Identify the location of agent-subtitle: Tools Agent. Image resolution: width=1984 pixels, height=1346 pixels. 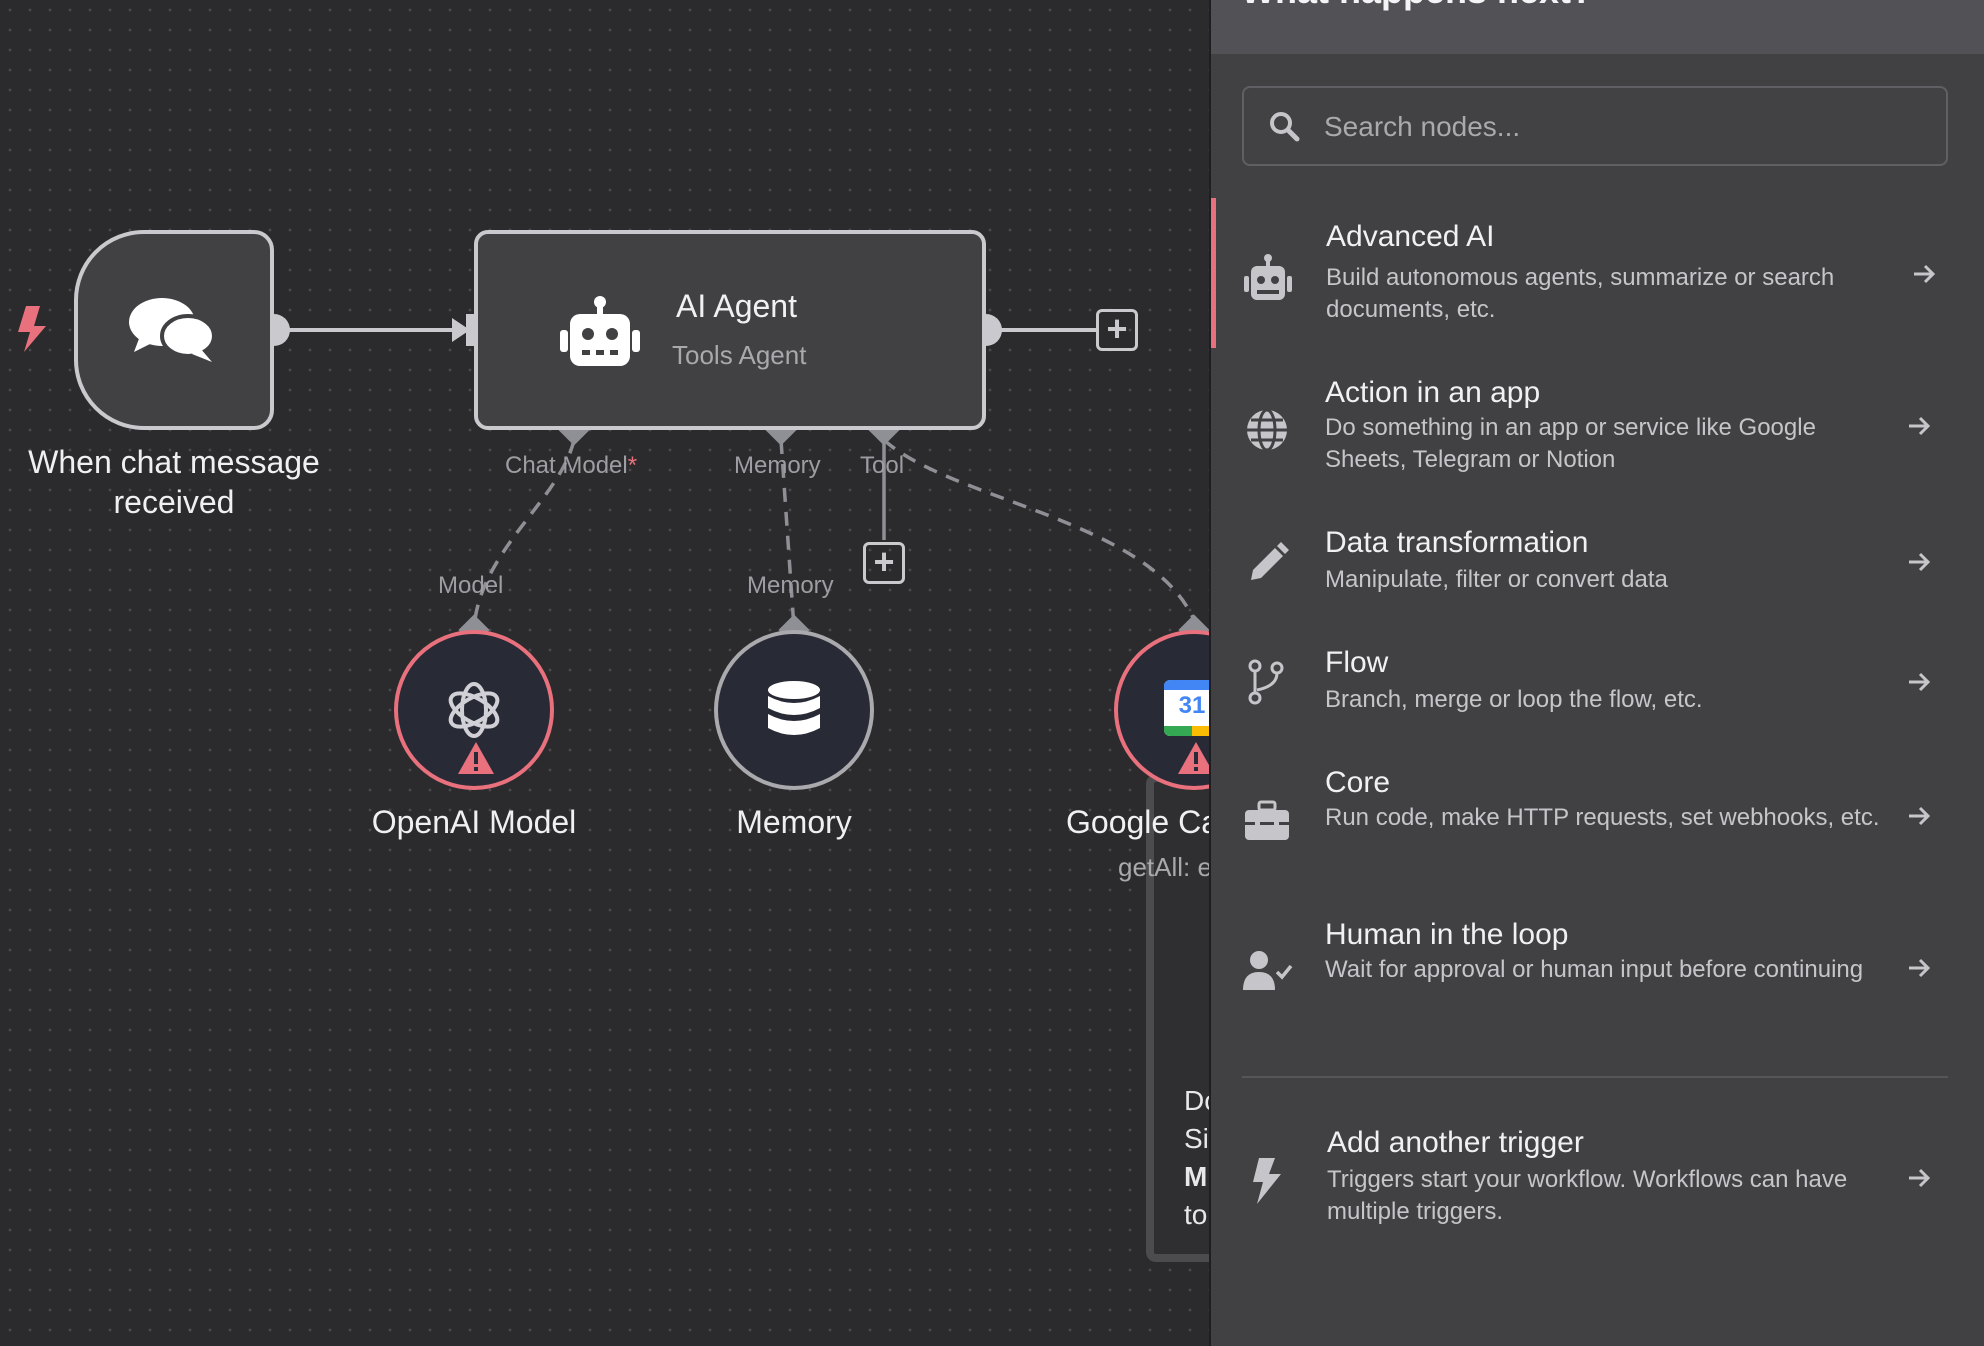
(739, 355).